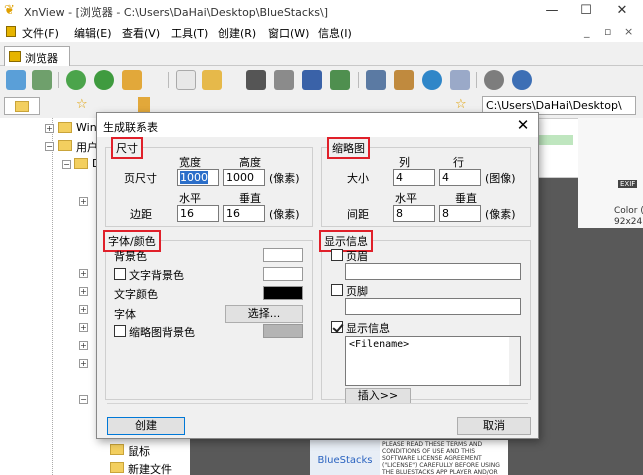 The image size is (643, 475). Describe the element at coordinates (337, 290) in the screenshot. I see `footer-checkbox` at that location.